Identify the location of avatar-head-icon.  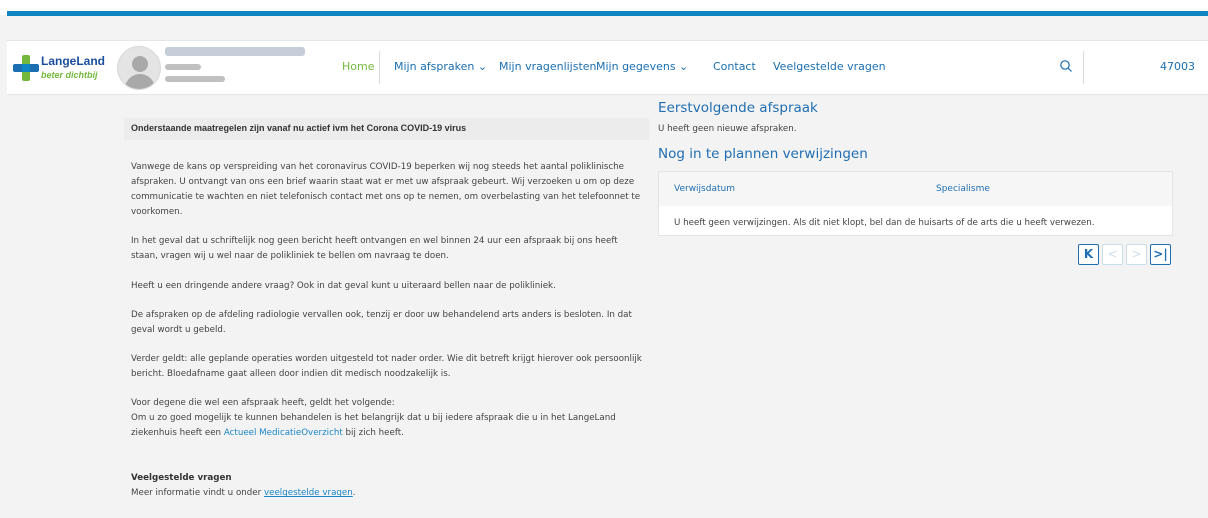
(140, 64).